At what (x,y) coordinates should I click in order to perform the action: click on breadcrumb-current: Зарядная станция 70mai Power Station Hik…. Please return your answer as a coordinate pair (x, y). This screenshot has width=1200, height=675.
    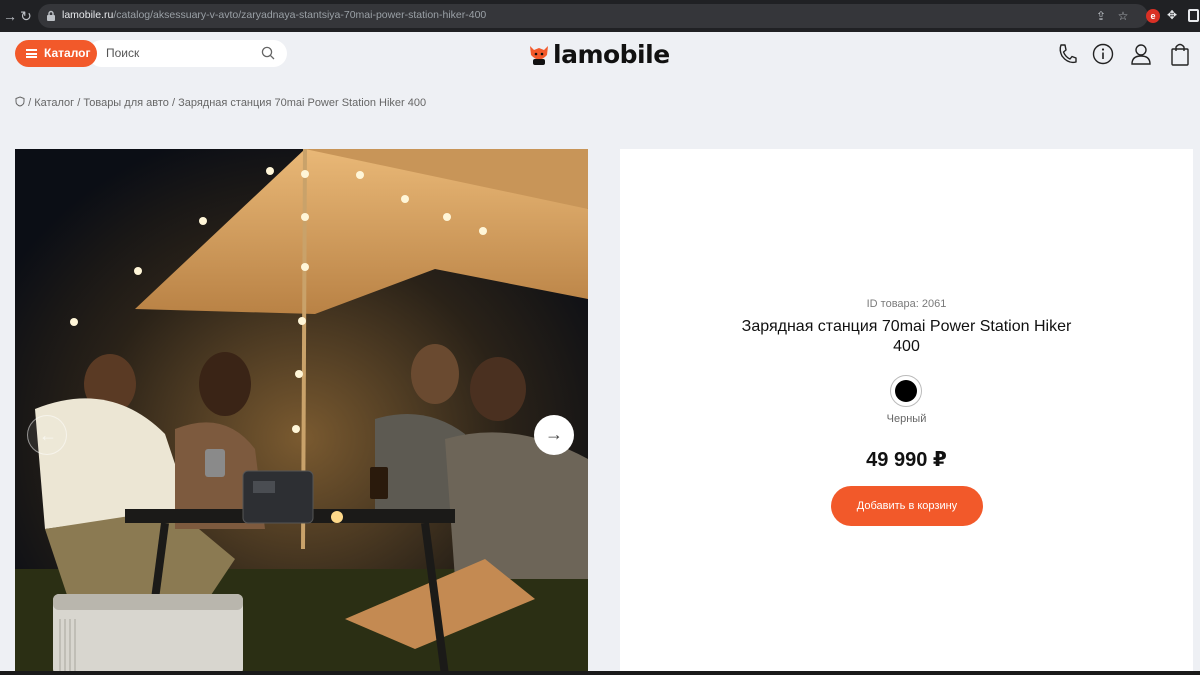
    Looking at the image, I should click on (302, 103).